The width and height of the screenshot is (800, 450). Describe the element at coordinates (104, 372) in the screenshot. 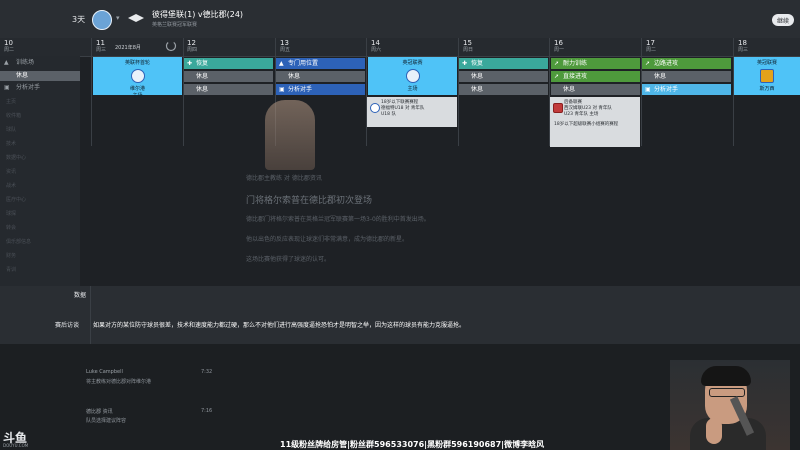

I see `message-sender: Luke Campbell` at that location.